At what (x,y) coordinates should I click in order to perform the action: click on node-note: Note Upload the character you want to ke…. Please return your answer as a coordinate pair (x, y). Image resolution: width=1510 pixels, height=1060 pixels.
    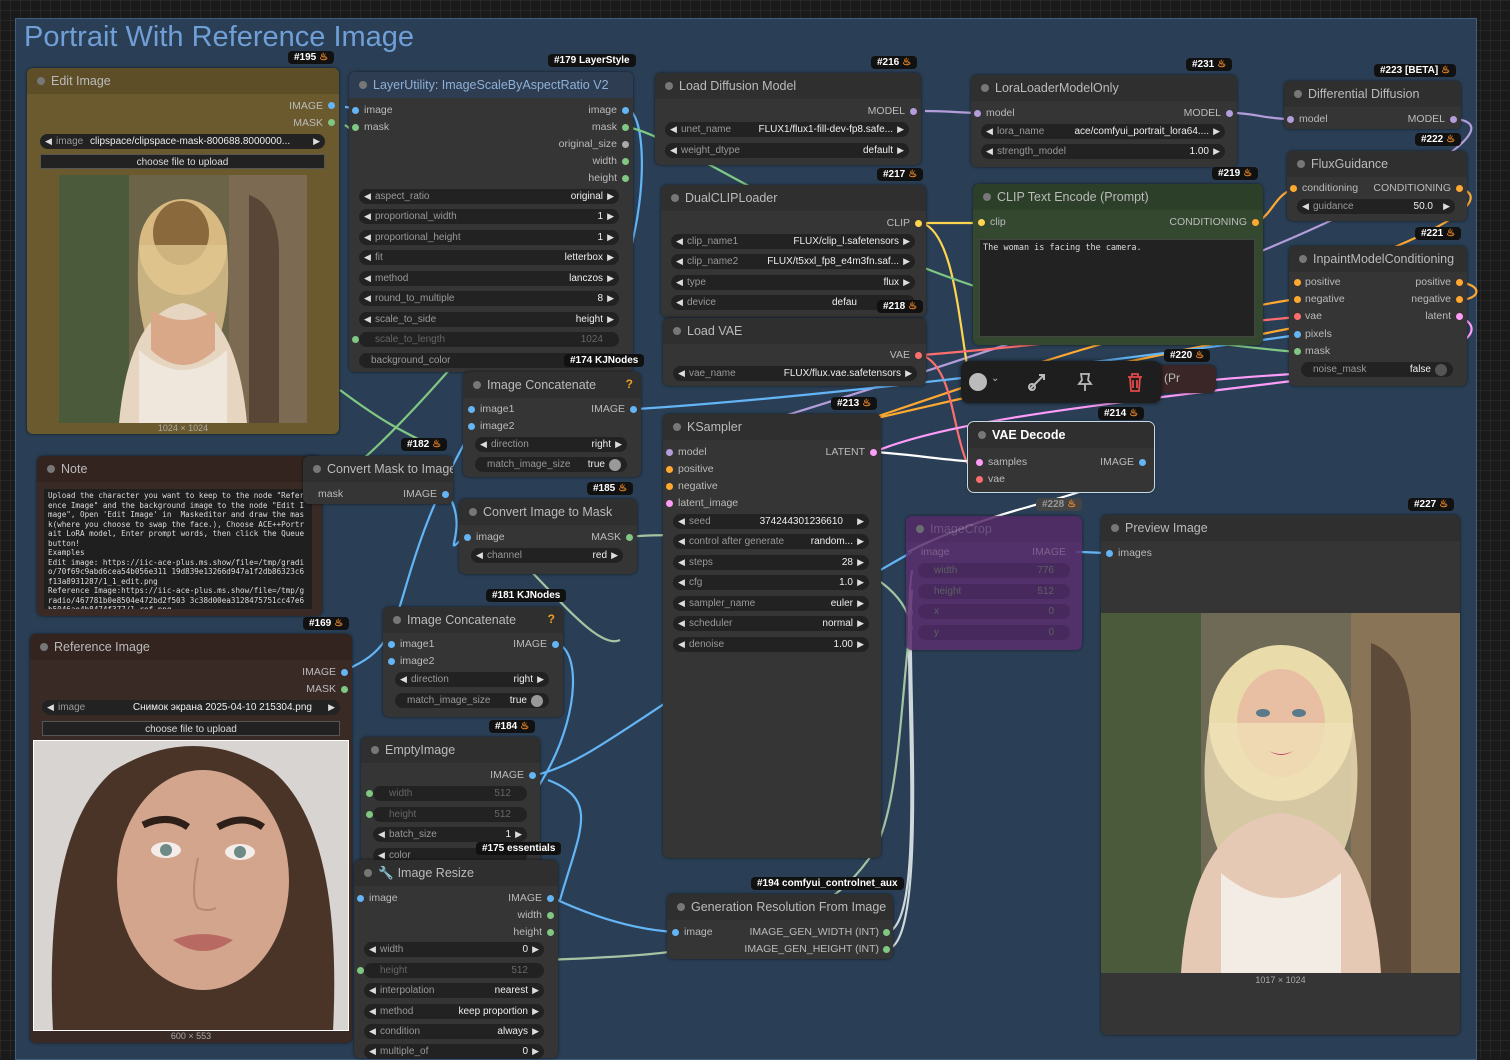
    Looking at the image, I should click on (179, 536).